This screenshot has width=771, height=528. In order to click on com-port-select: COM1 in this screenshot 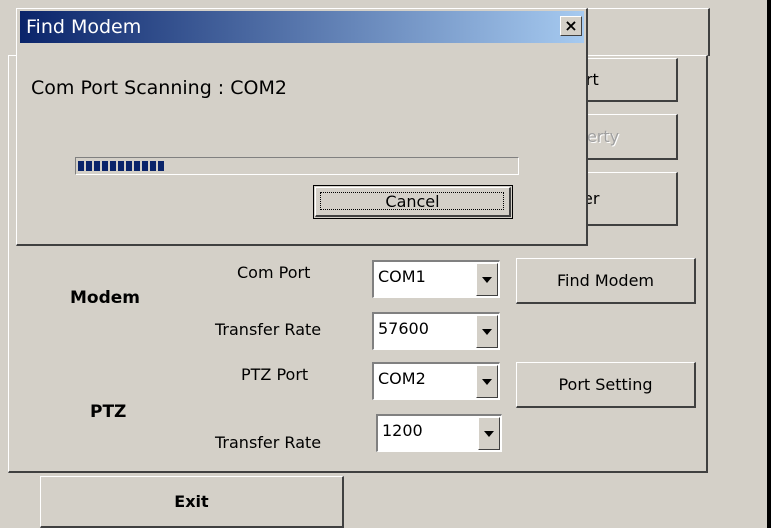, I will do `click(436, 279)`.